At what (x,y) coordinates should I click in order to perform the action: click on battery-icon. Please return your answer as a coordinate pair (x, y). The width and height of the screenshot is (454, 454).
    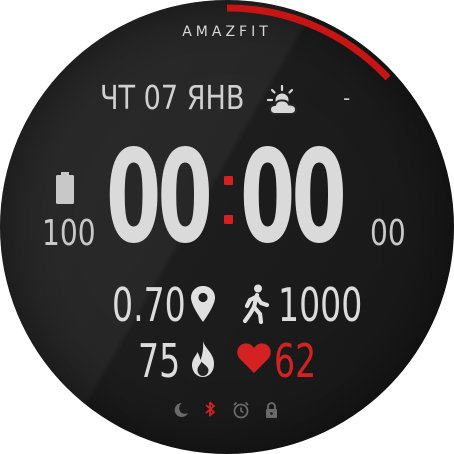
    Looking at the image, I should click on (65, 188).